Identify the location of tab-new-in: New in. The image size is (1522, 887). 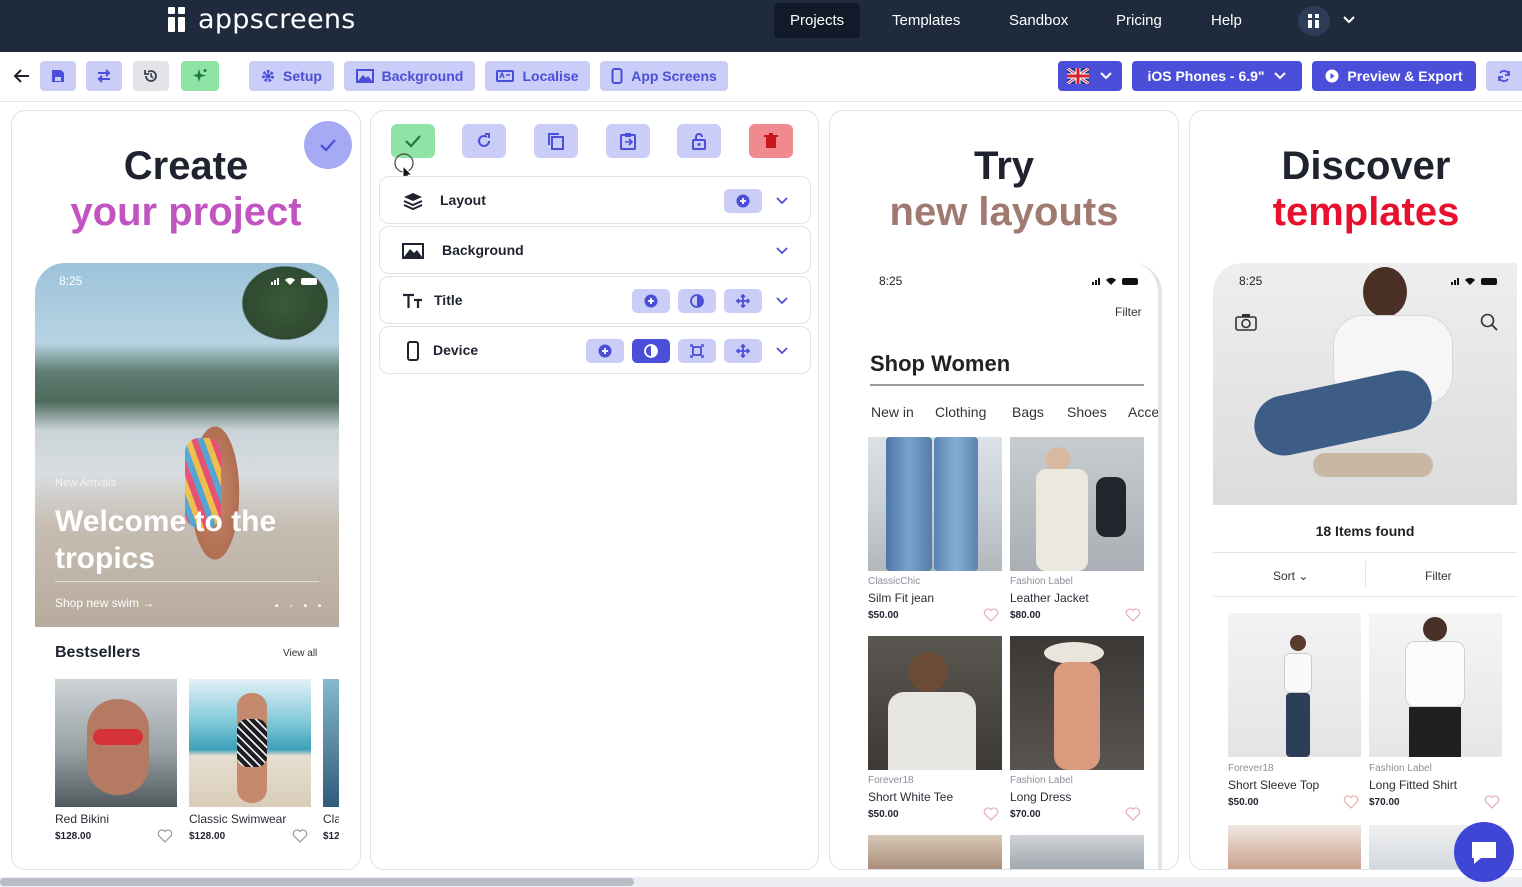
(892, 412).